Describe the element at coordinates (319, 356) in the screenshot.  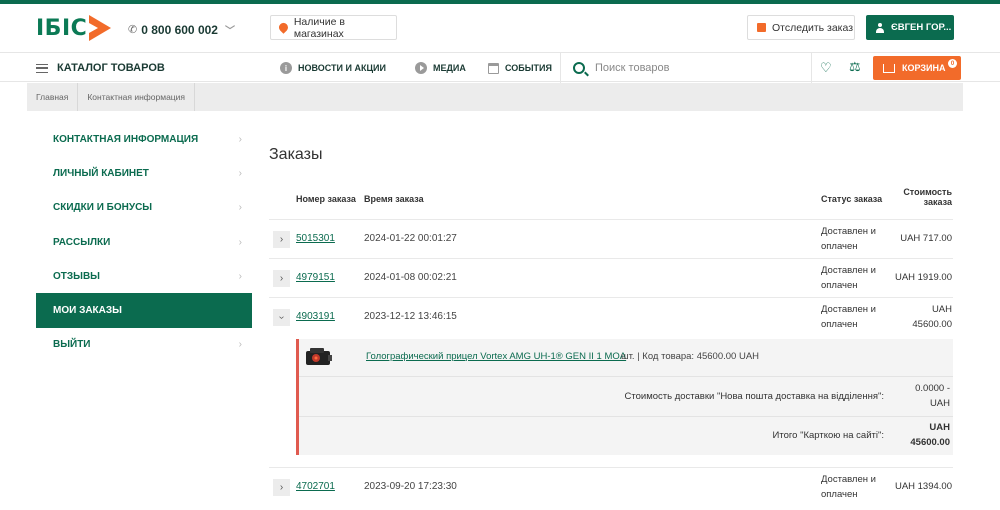
I see `product-thumbnail` at that location.